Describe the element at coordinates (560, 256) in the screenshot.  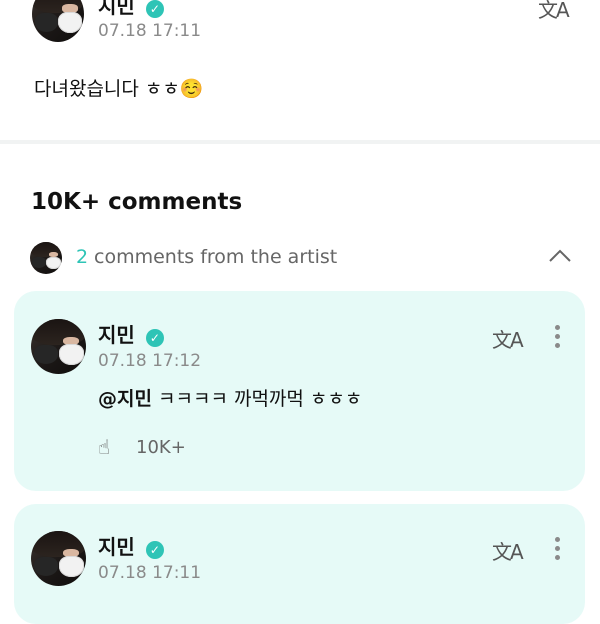
I see `chevron-up-icon` at that location.